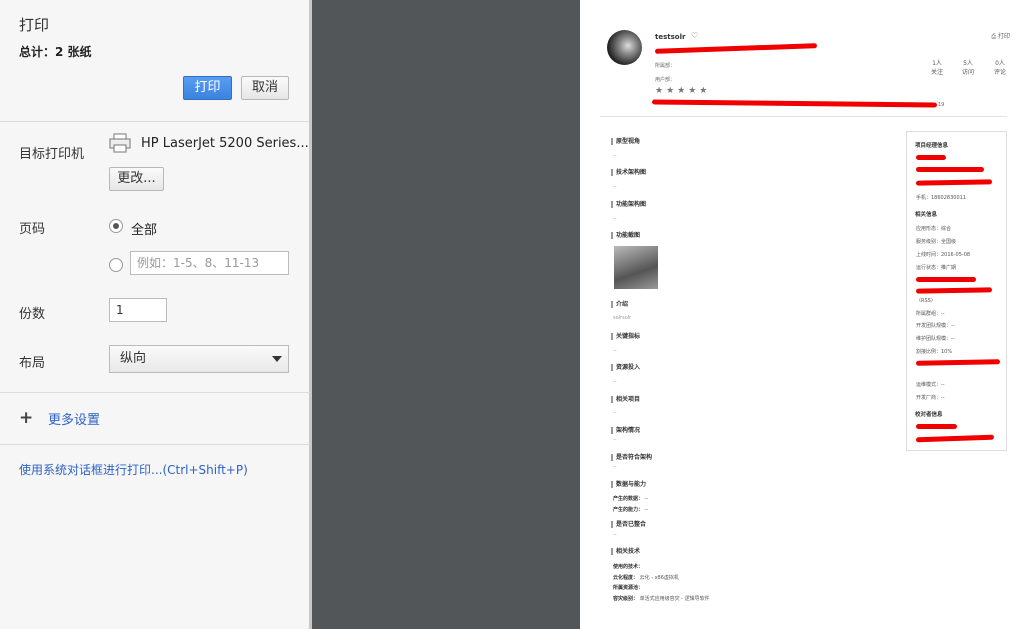 The width and height of the screenshot is (1034, 629). Describe the element at coordinates (138, 310) in the screenshot. I see `copies-input: 1` at that location.